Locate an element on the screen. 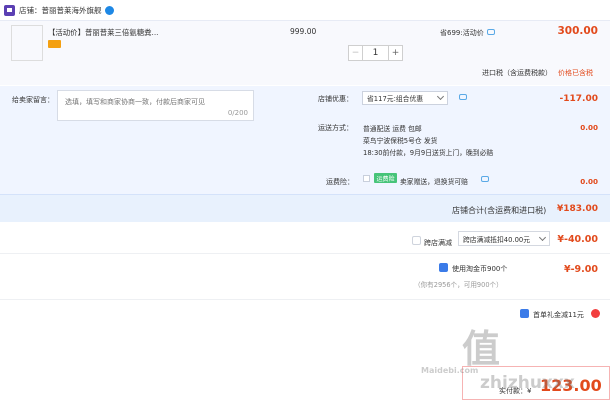 This screenshot has width=610, height=400. seller-message-box: 0/200 is located at coordinates (155, 105).